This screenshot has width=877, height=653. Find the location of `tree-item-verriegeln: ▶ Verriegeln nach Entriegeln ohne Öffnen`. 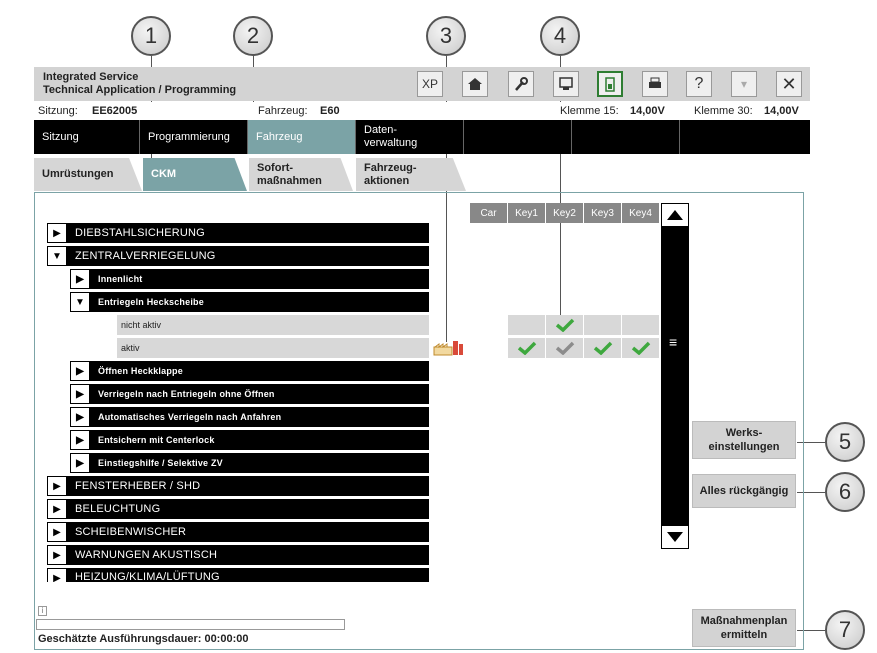

tree-item-verriegeln: ▶ Verriegeln nach Entriegeln ohne Öffnen is located at coordinates (249, 394).